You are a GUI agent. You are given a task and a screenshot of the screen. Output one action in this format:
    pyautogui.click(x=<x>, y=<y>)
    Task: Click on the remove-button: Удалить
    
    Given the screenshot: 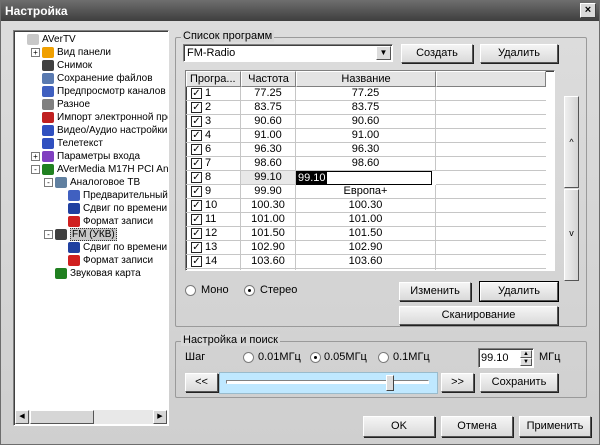 What is the action you would take?
    pyautogui.click(x=519, y=291)
    